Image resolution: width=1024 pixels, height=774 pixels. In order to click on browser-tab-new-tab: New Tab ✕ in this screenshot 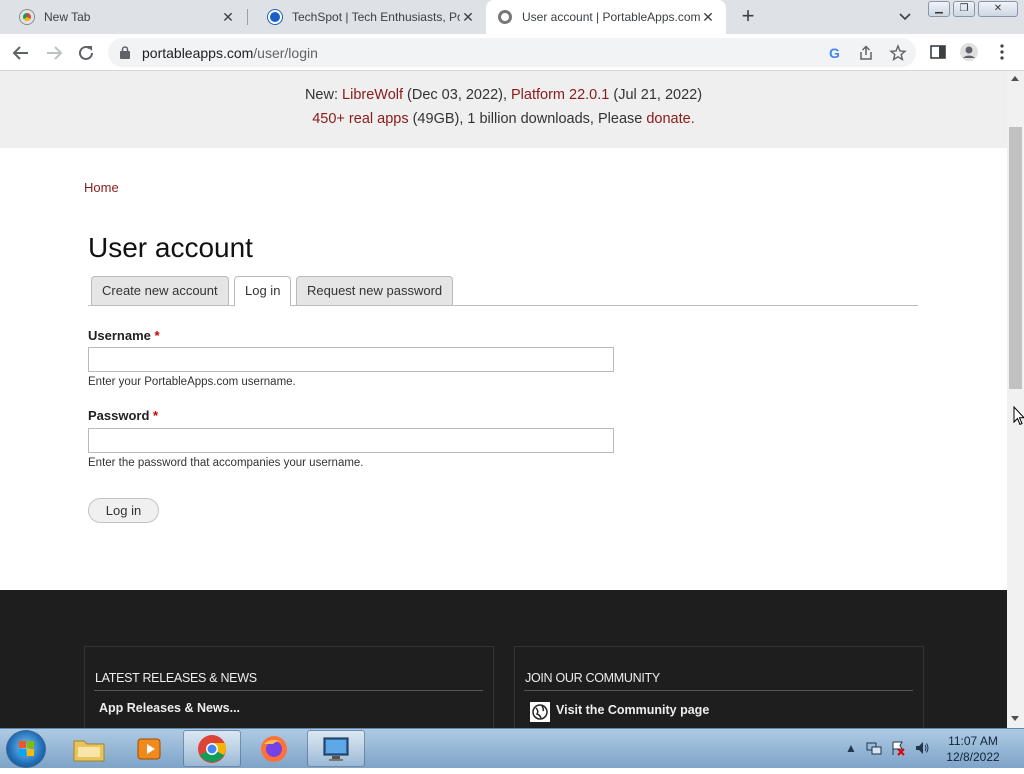, I will do `click(123, 17)`.